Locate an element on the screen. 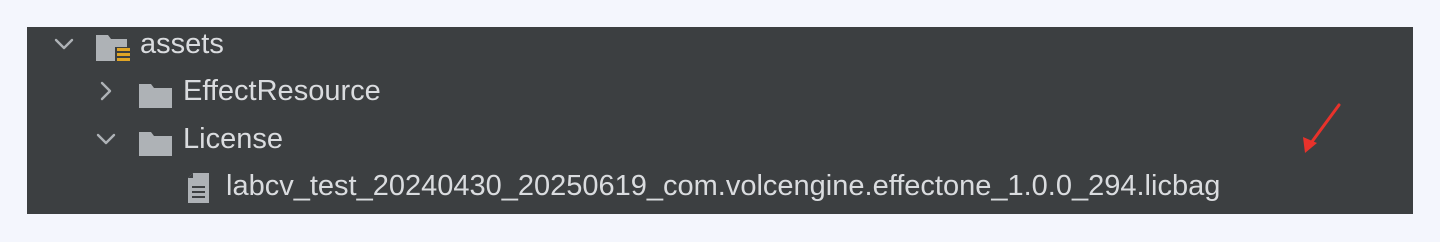 Image resolution: width=1440 pixels, height=242 pixels. file-icon is located at coordinates (199, 195).